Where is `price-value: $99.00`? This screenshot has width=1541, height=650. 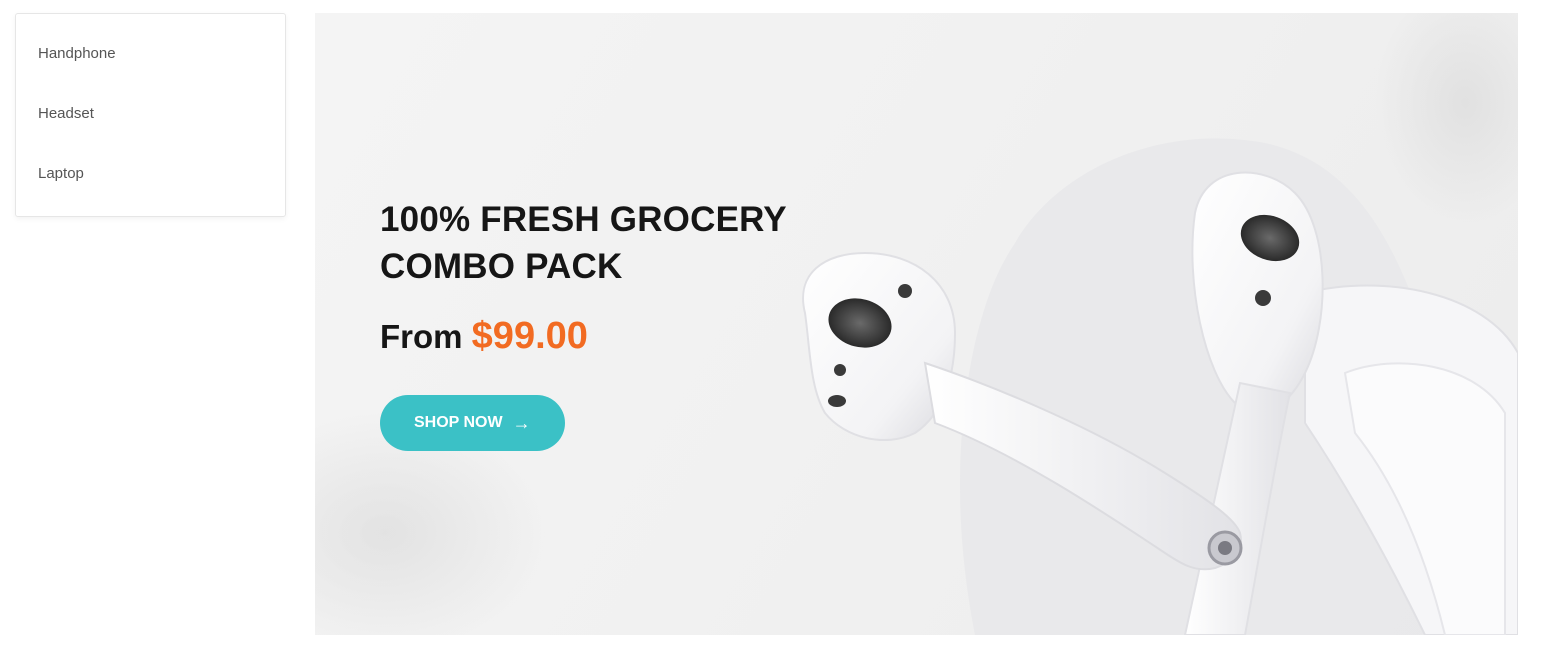 price-value: $99.00 is located at coordinates (529, 336).